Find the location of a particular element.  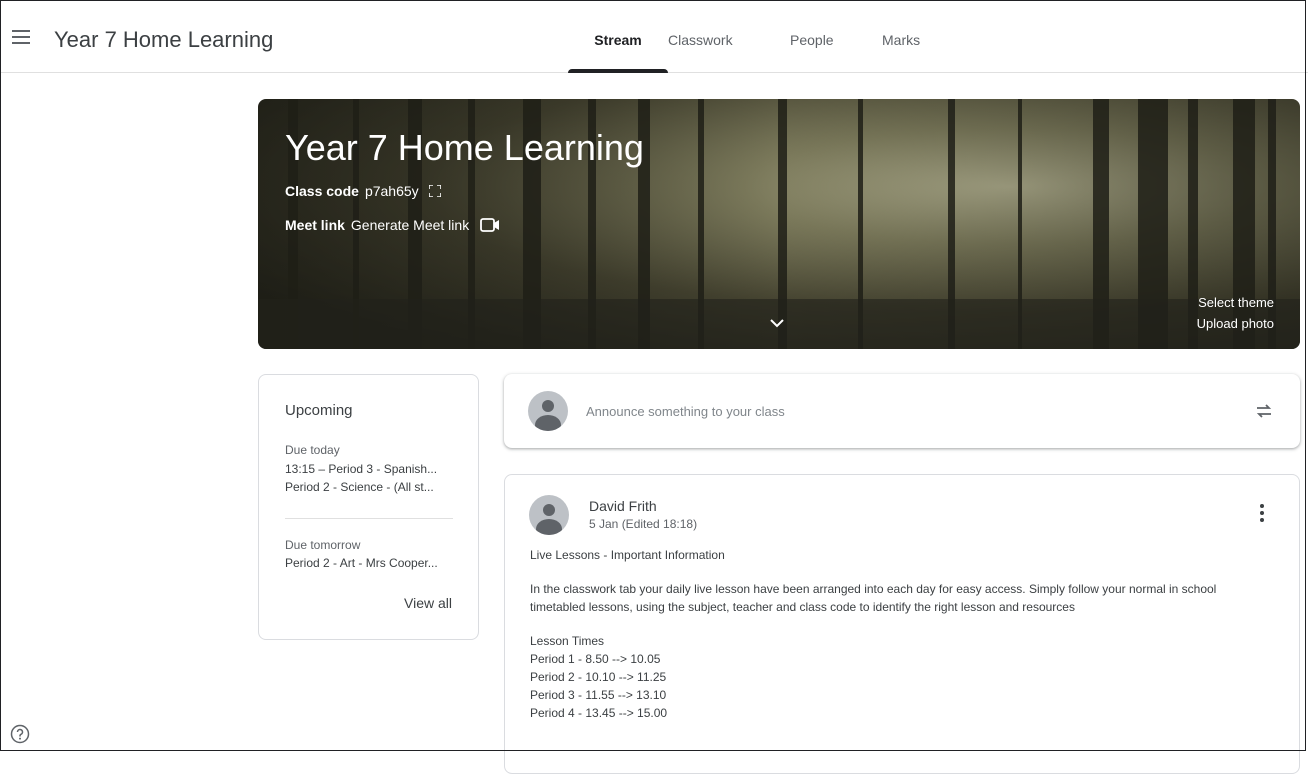

tab-classwork-label: Classwork is located at coordinates (700, 40).